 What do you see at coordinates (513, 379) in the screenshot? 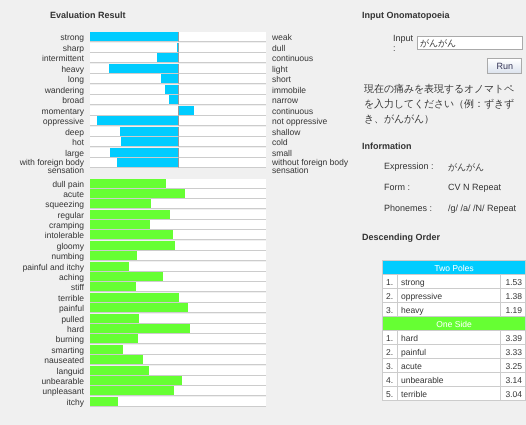
I see `table-cell: 3.14` at bounding box center [513, 379].